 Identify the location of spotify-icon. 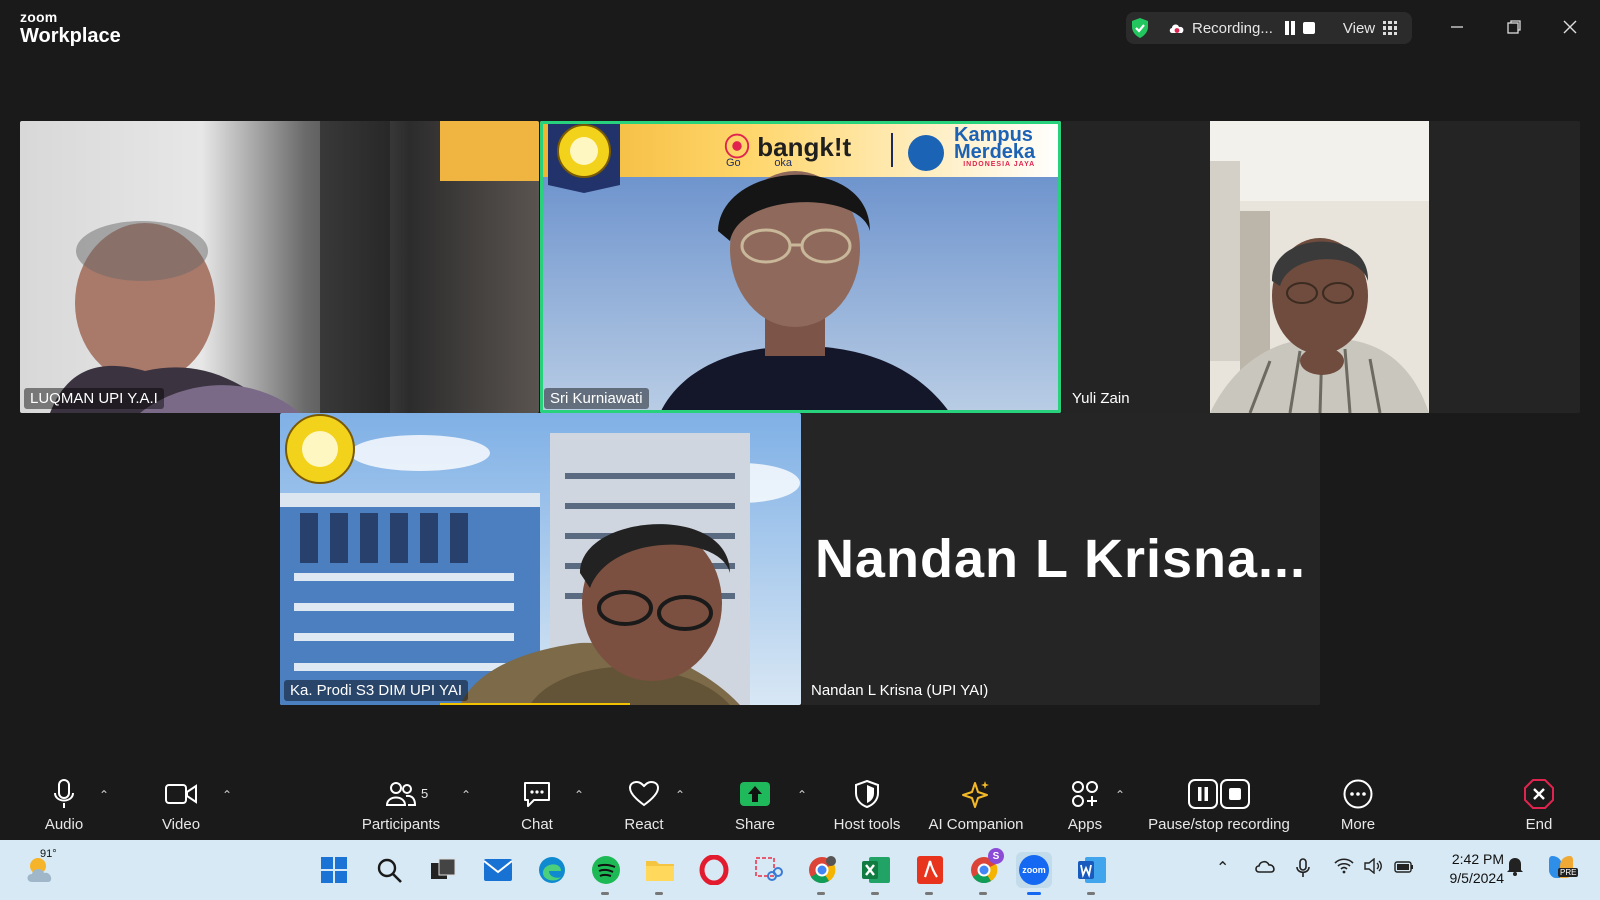
(606, 870).